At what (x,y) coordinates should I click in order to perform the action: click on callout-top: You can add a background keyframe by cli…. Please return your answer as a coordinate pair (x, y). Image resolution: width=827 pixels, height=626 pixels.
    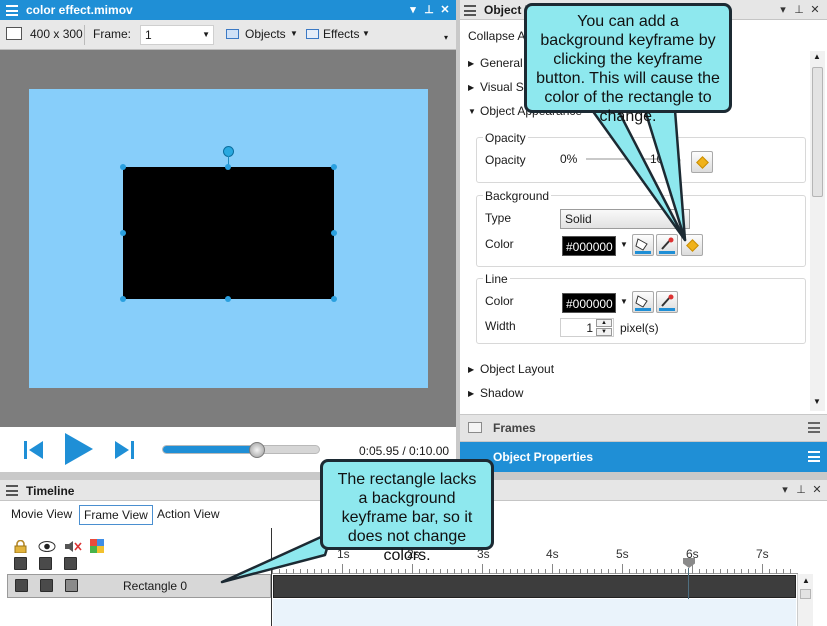
    Looking at the image, I should click on (628, 64).